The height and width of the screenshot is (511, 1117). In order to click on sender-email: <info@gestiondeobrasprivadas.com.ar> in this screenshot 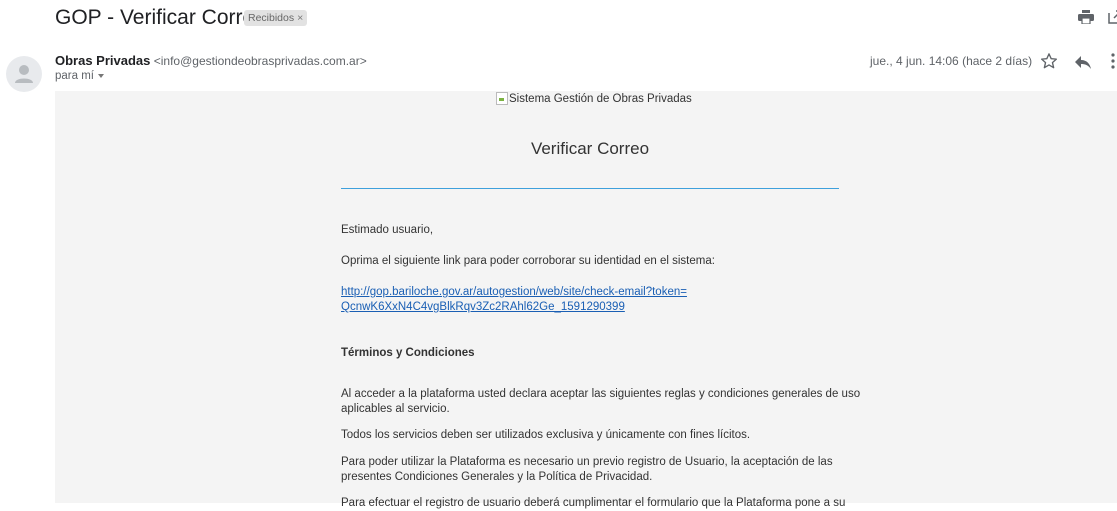, I will do `click(260, 61)`.